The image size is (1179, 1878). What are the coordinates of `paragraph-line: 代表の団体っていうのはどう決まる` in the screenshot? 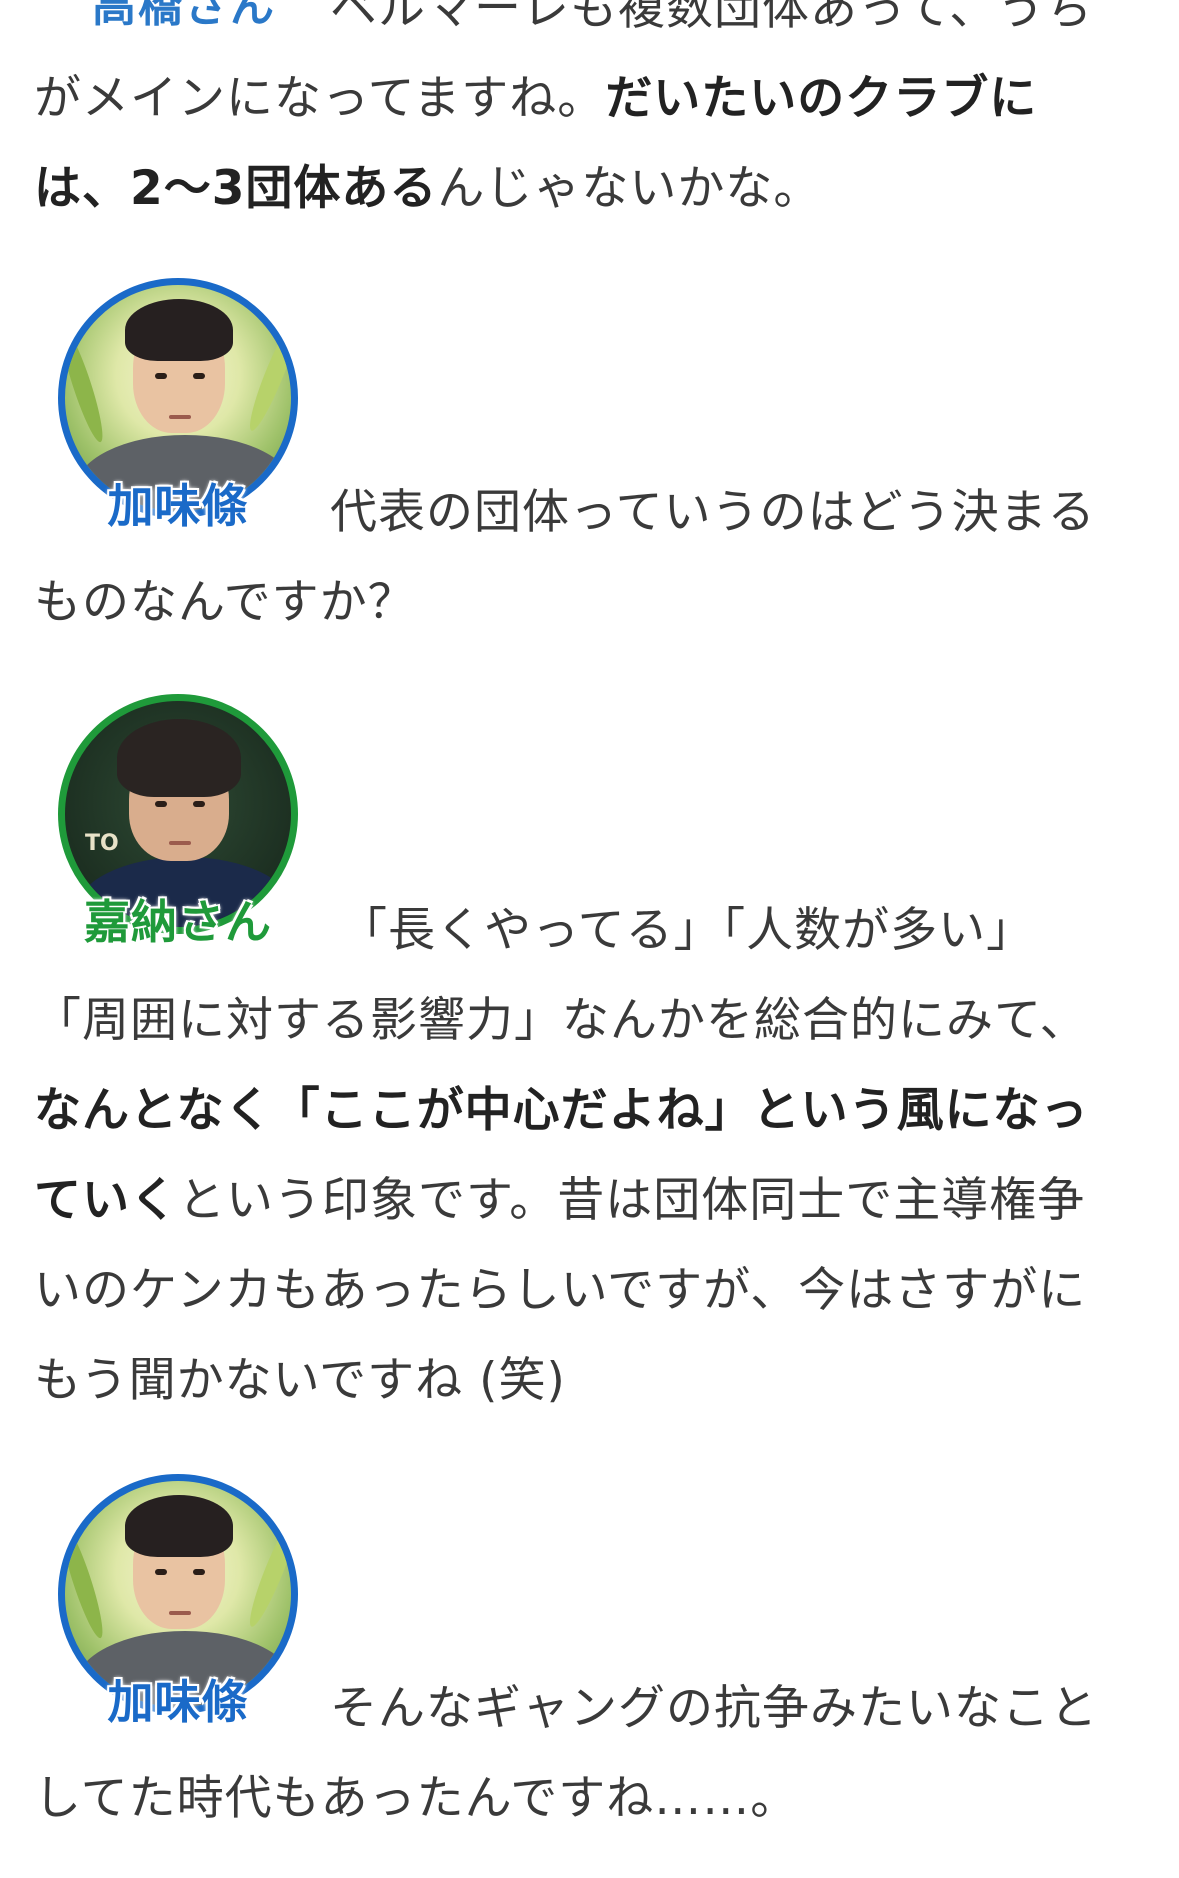 It's located at (713, 512).